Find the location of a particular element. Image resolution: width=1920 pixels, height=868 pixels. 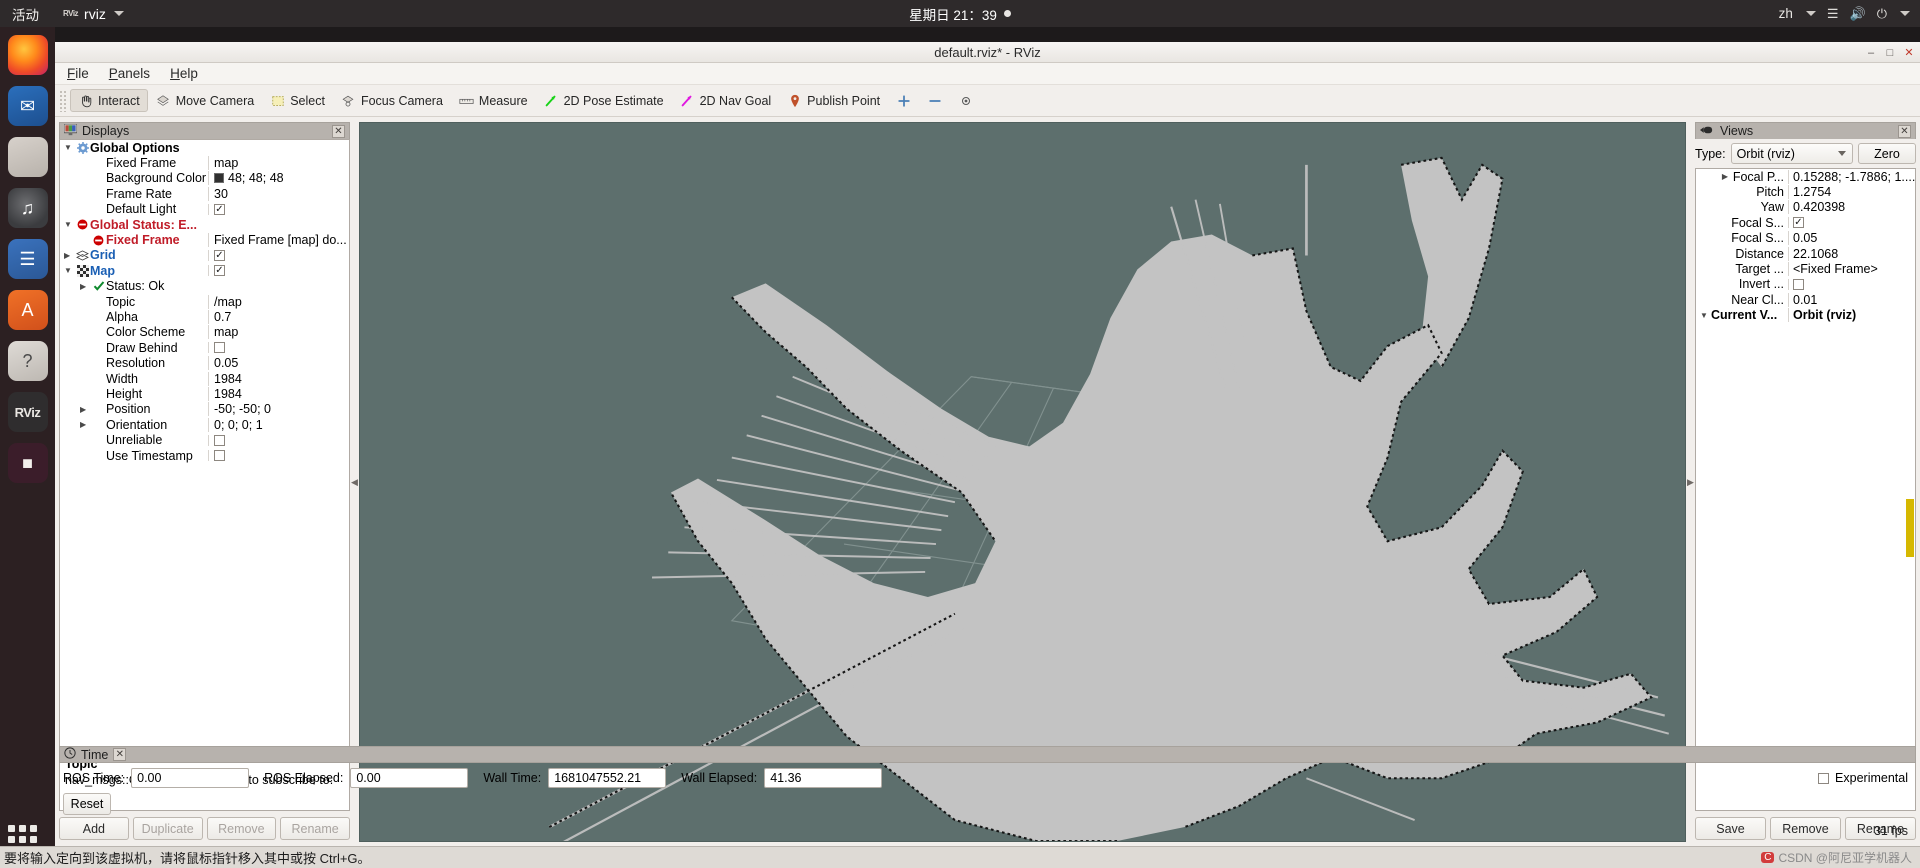

menu-panels: Panels is located at coordinates (129, 73).